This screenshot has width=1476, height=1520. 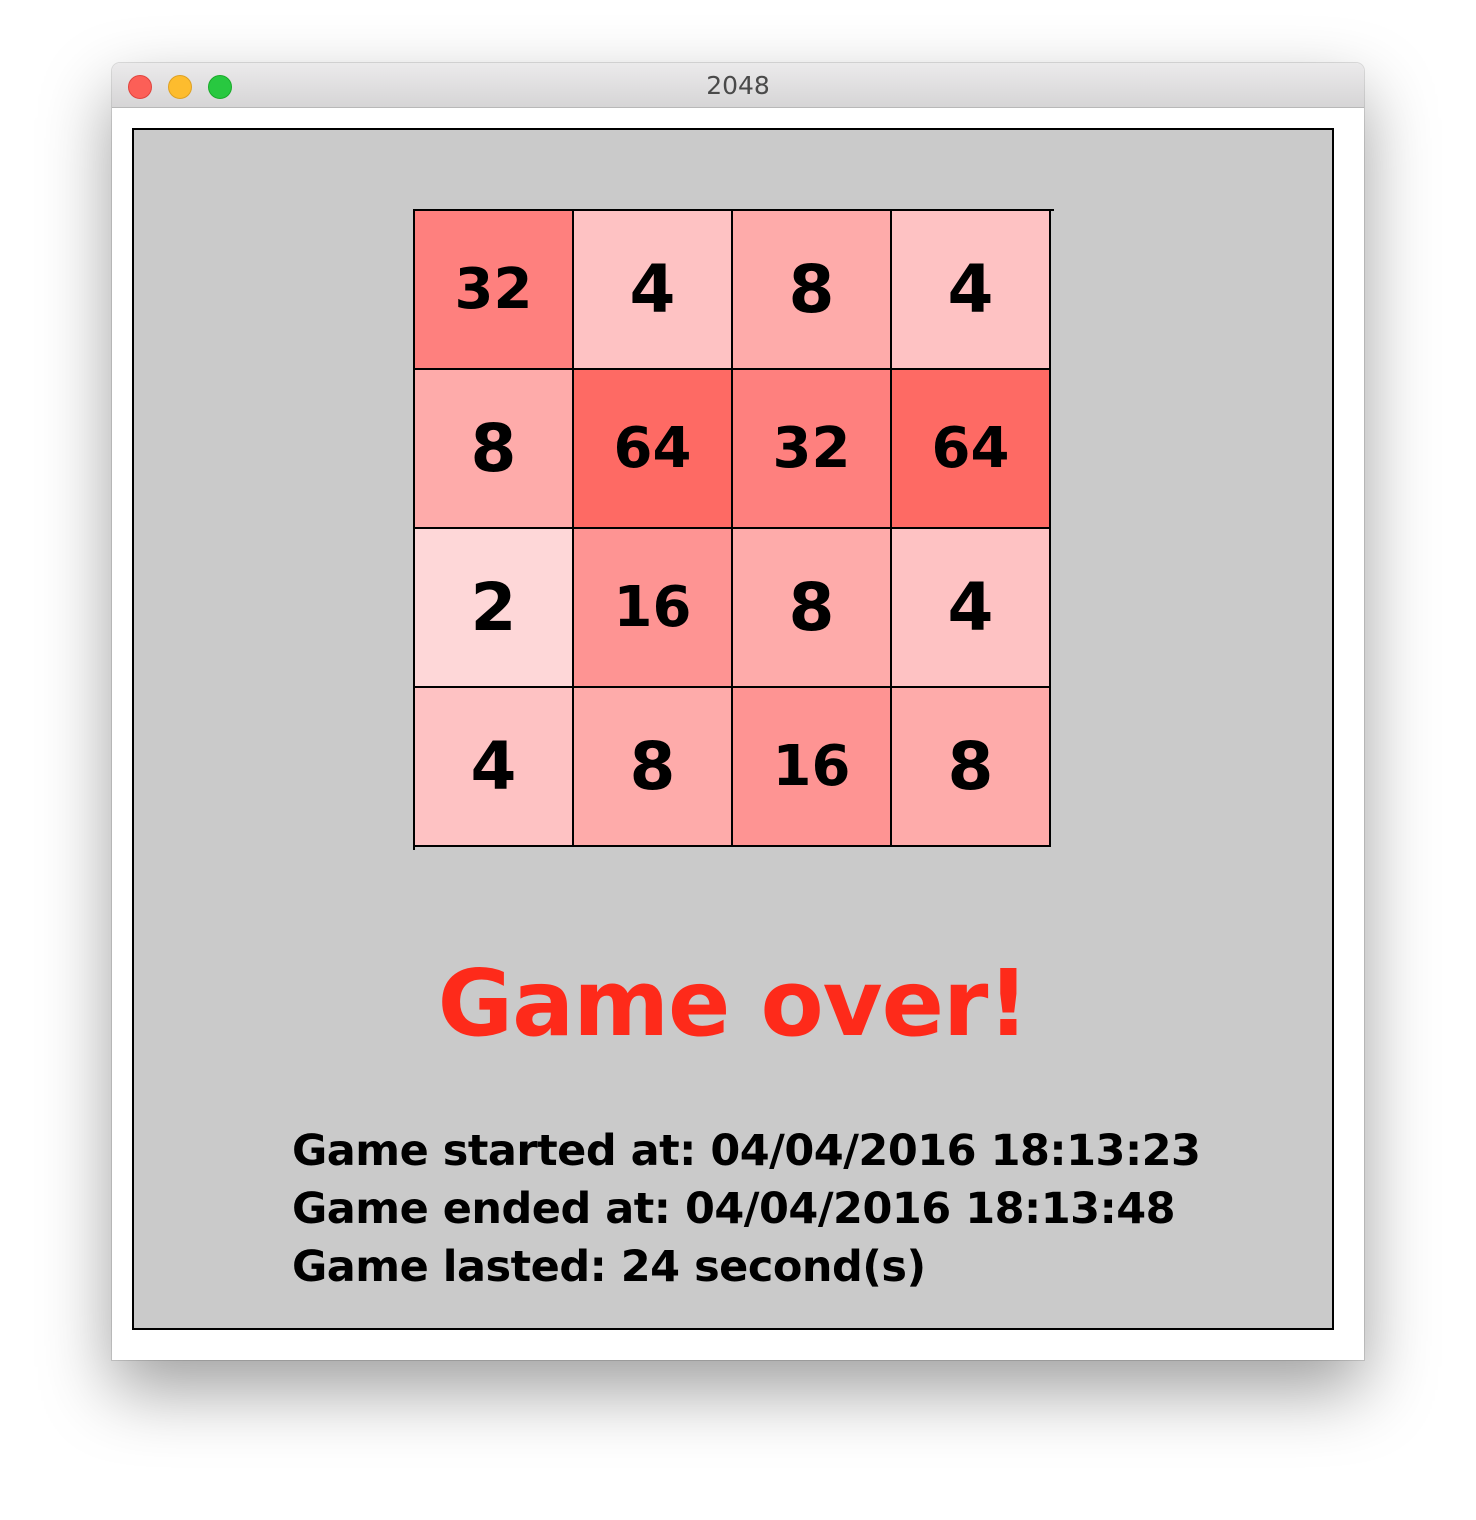 I want to click on title-bar: 2048, so click(x=738, y=85).